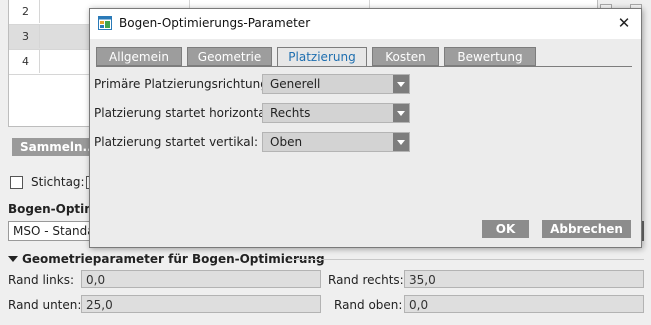 Image resolution: width=651 pixels, height=325 pixels. What do you see at coordinates (215, 23) in the screenshot?
I see `dialog-title: Bogen-Optimierungs-Parameter` at bounding box center [215, 23].